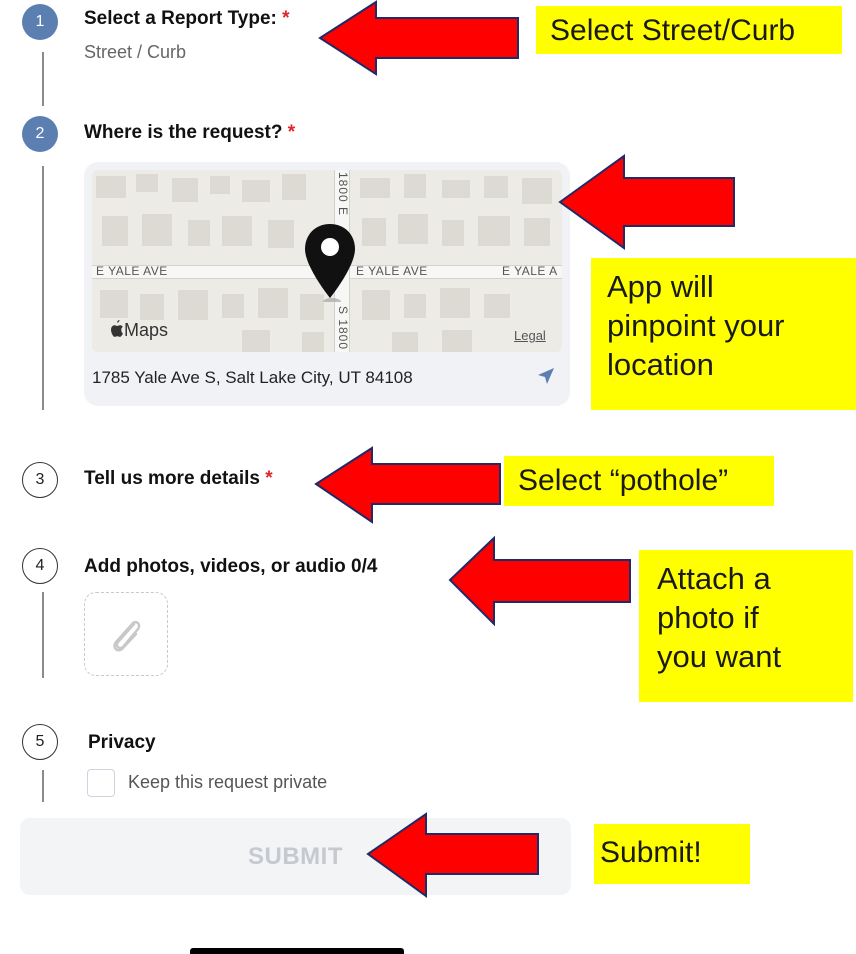  Describe the element at coordinates (689, 30) in the screenshot. I see `callout-step1: Select Street/Curb` at that location.